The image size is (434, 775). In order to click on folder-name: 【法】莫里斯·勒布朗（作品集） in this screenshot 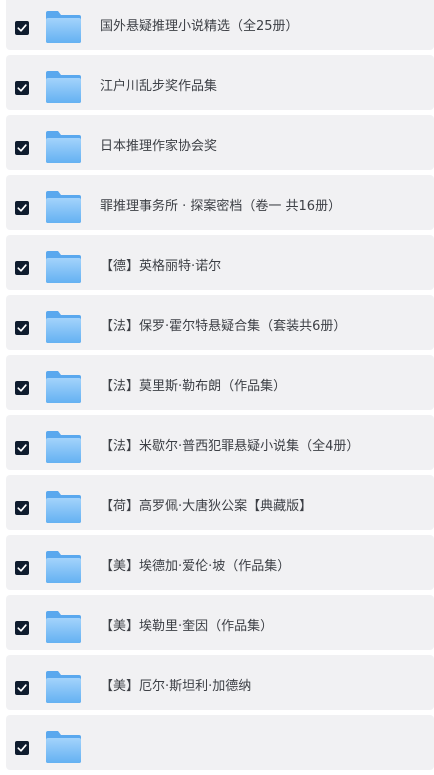, I will do `click(193, 386)`.